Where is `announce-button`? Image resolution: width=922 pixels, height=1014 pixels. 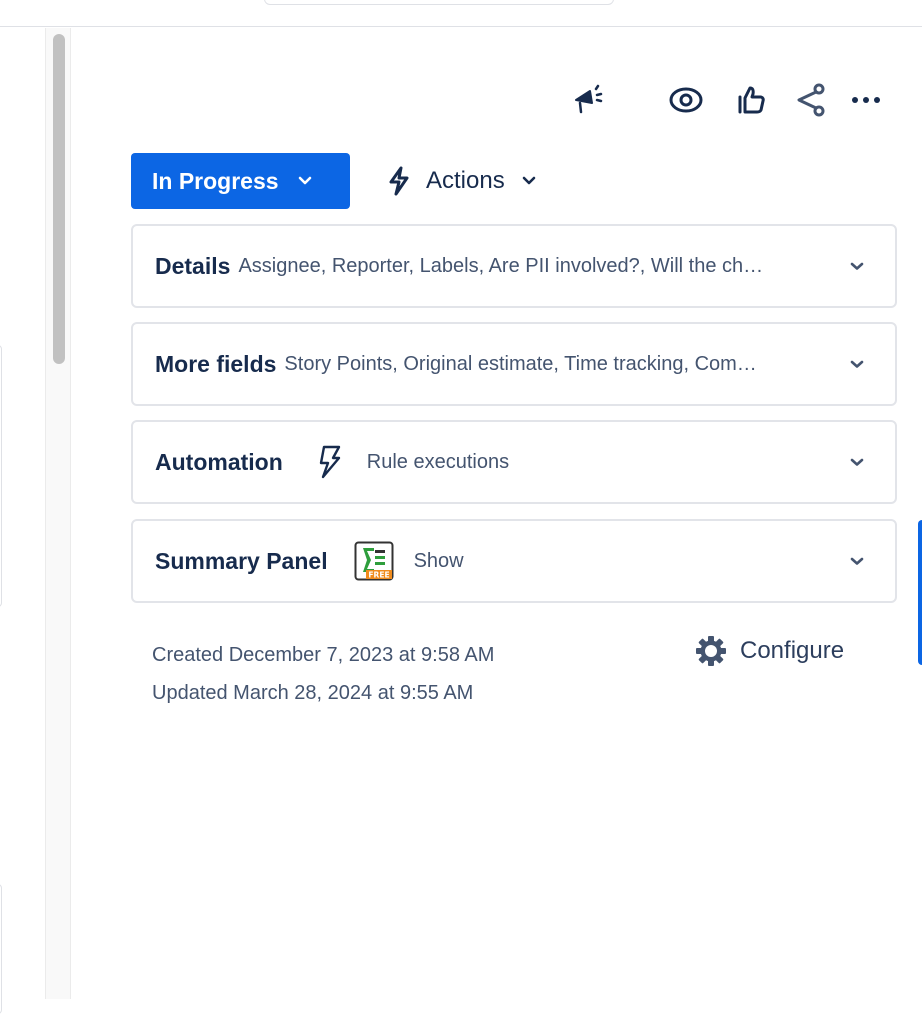
announce-button is located at coordinates (590, 100).